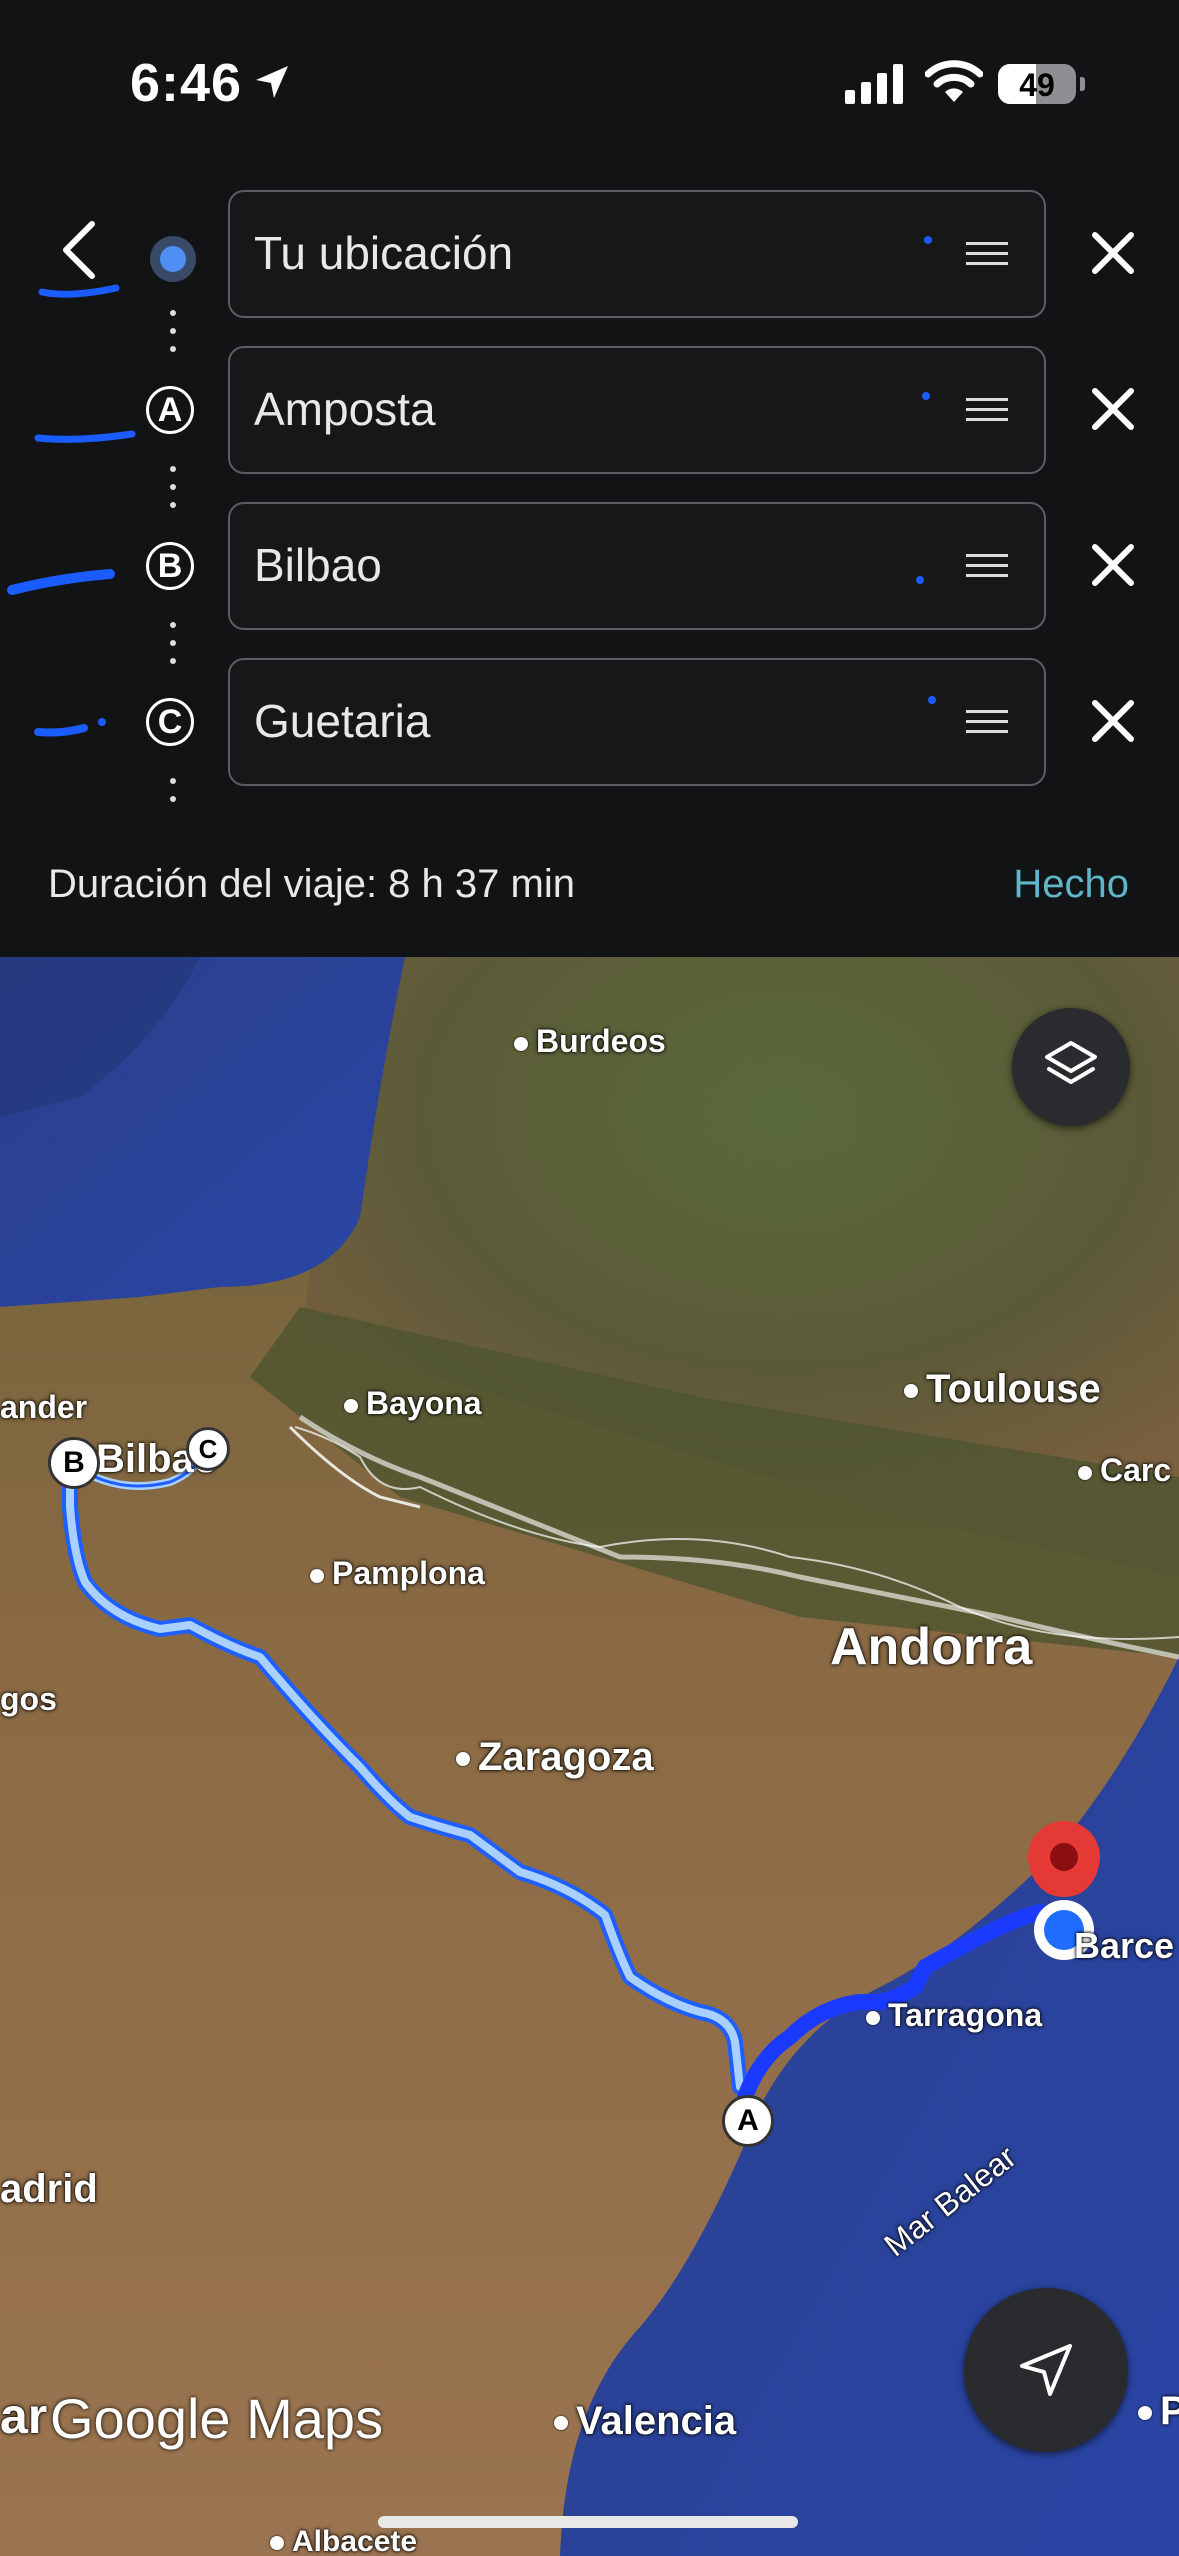  I want to click on map-label: Barce, so click(1124, 1945).